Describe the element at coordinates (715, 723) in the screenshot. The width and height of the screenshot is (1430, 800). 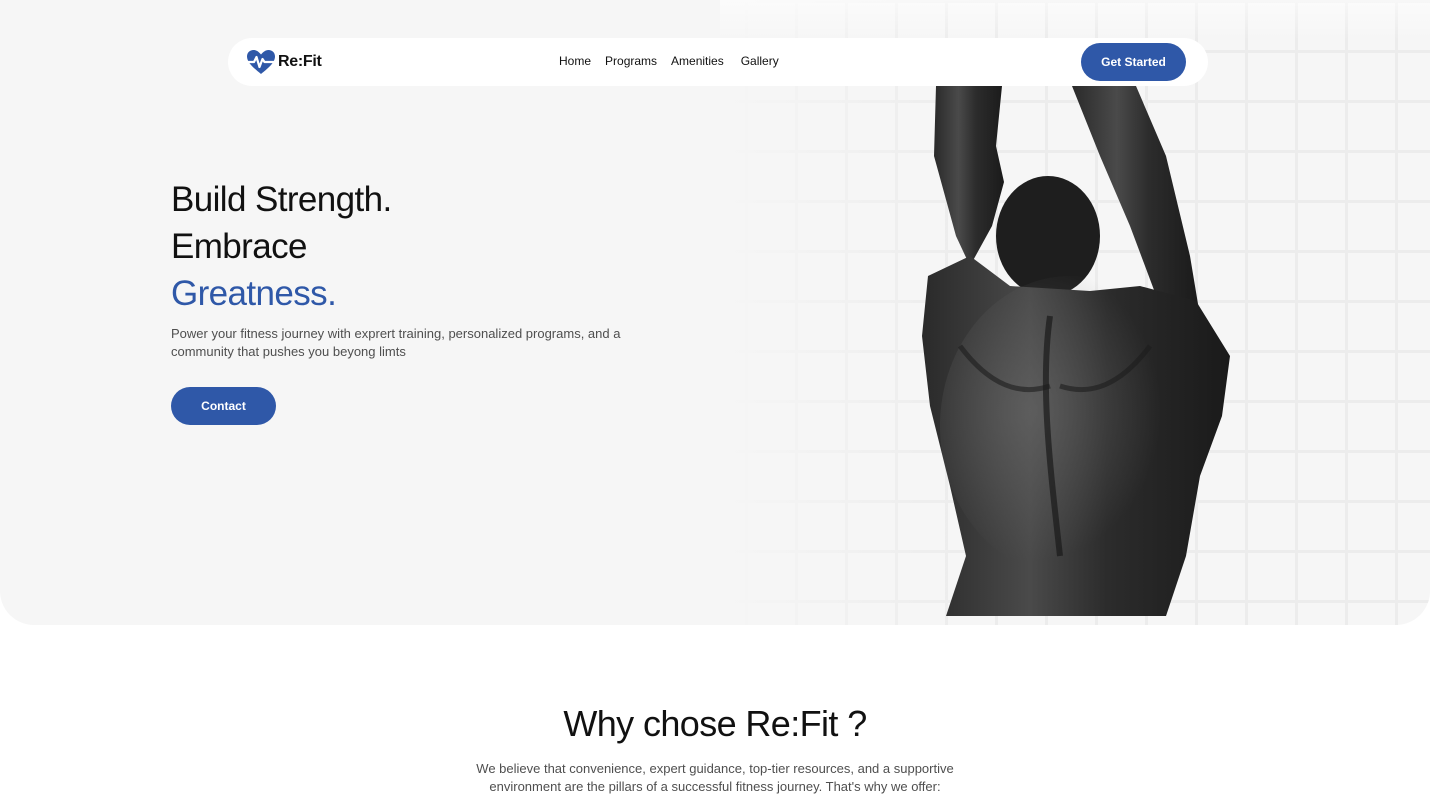
I see `why-section-title: Why chose Re:Fit ?` at that location.